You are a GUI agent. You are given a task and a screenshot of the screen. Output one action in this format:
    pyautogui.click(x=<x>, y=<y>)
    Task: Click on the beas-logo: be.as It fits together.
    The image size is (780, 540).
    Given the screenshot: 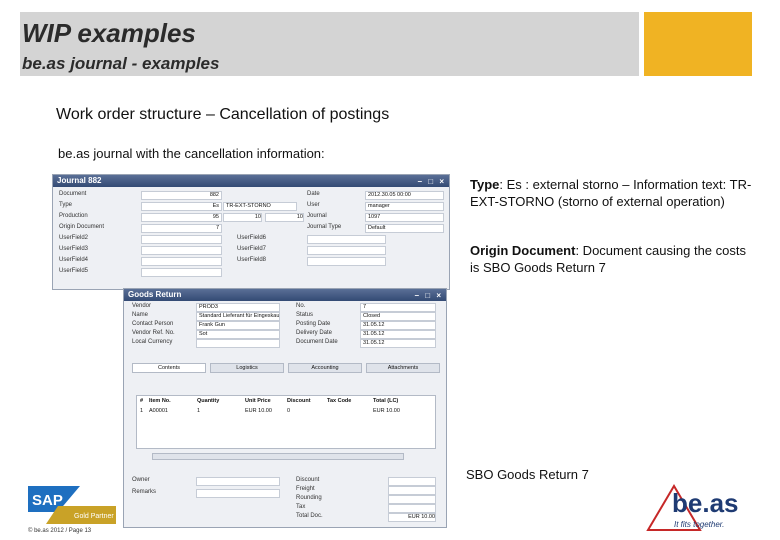 What is the action you would take?
    pyautogui.click(x=692, y=507)
    